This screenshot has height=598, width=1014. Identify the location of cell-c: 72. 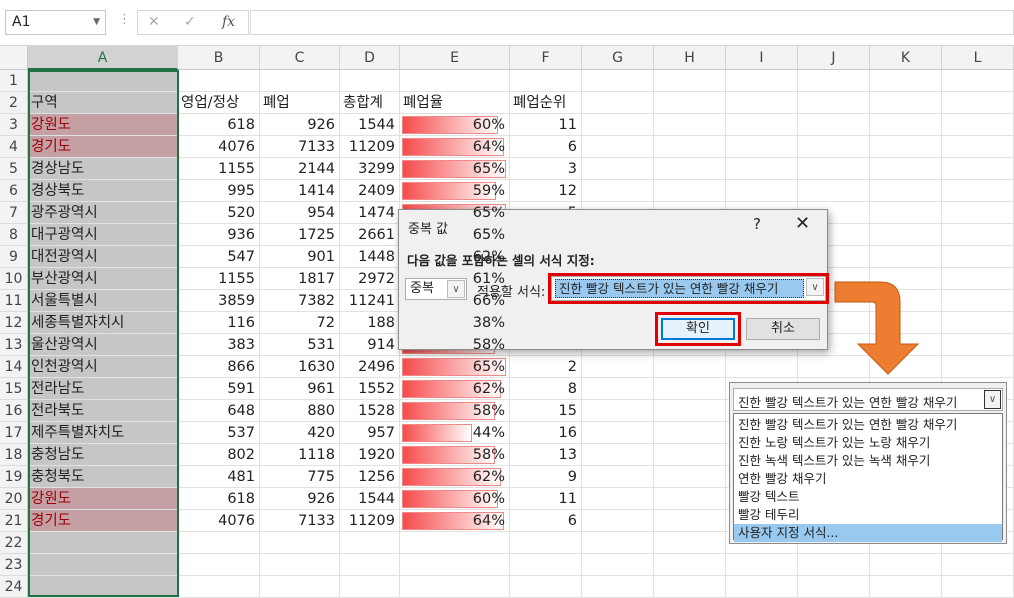
(300, 323).